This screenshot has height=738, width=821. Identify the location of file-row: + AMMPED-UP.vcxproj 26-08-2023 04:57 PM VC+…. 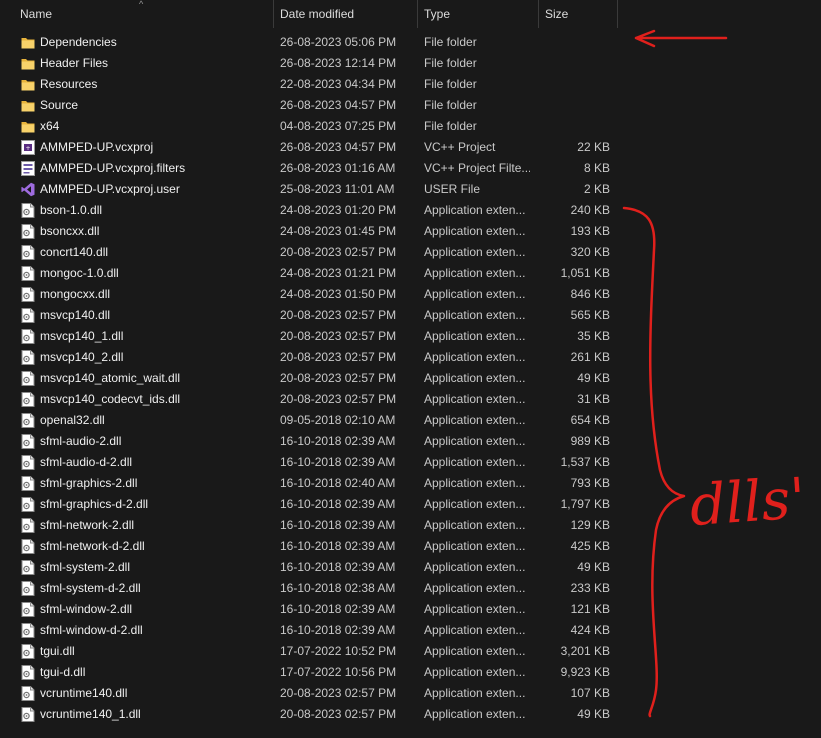
(410, 147).